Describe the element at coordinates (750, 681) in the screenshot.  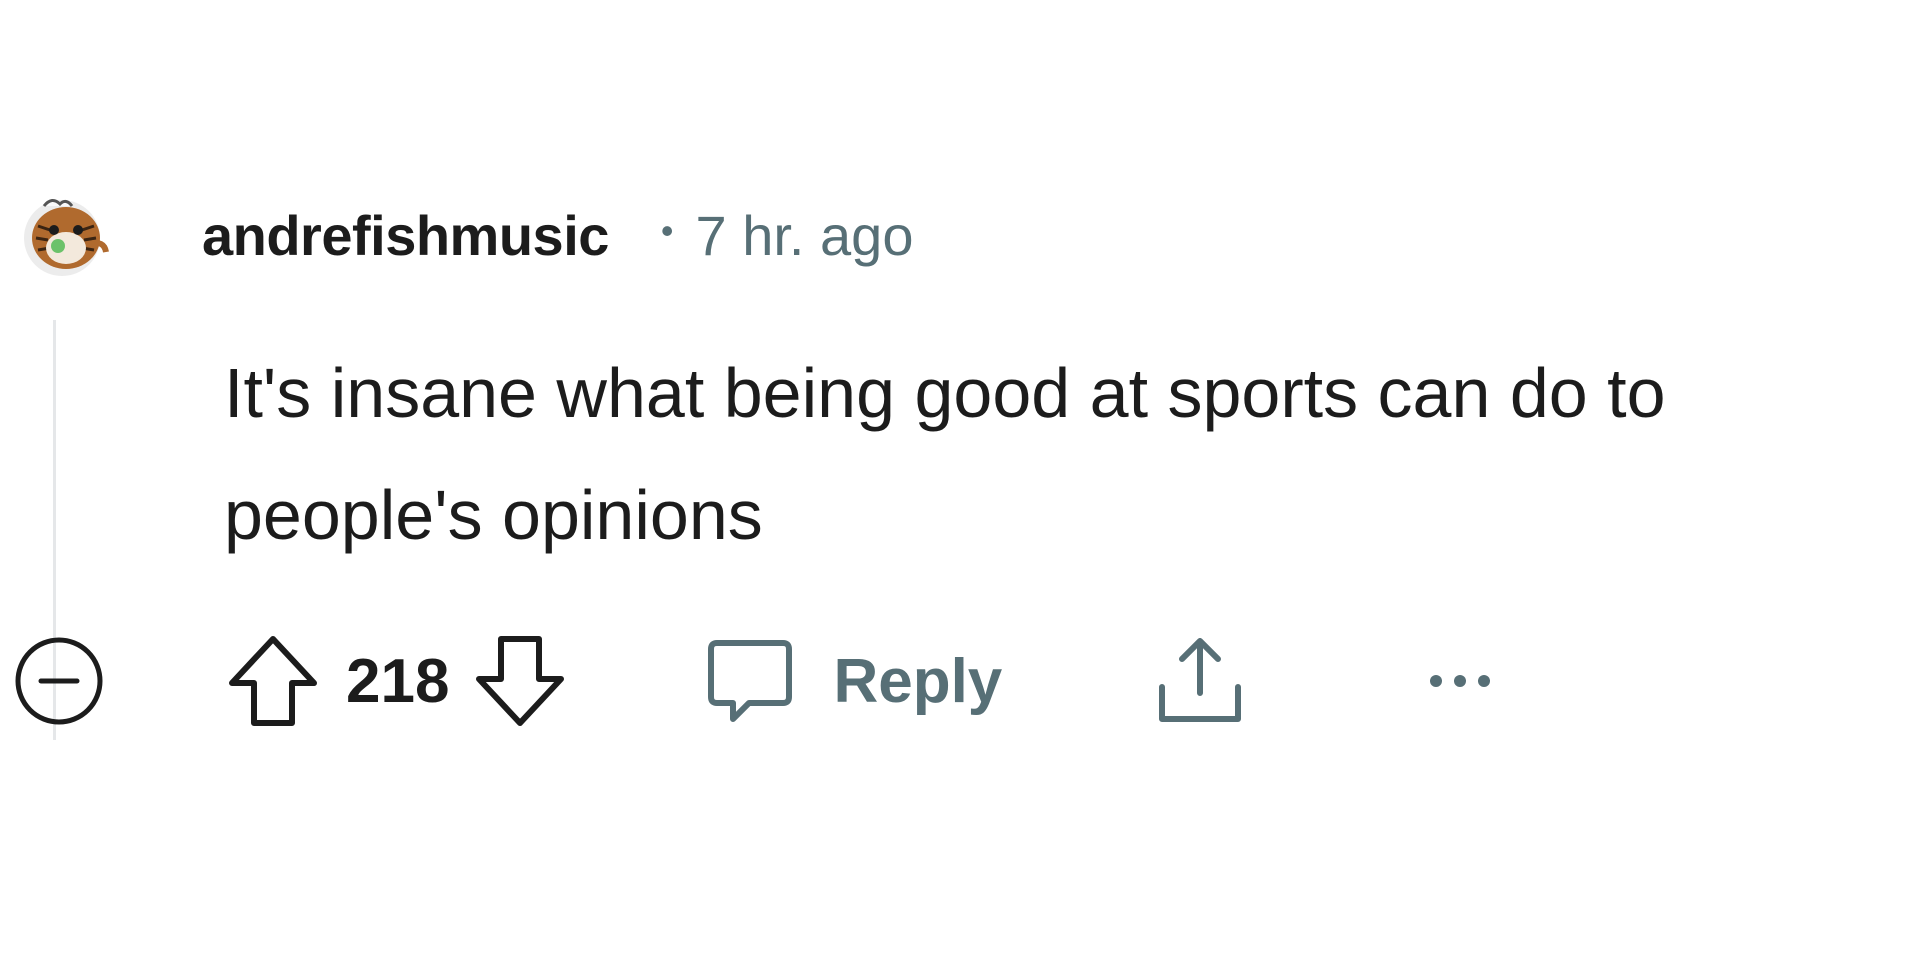
I see `speech-bubble-icon` at that location.